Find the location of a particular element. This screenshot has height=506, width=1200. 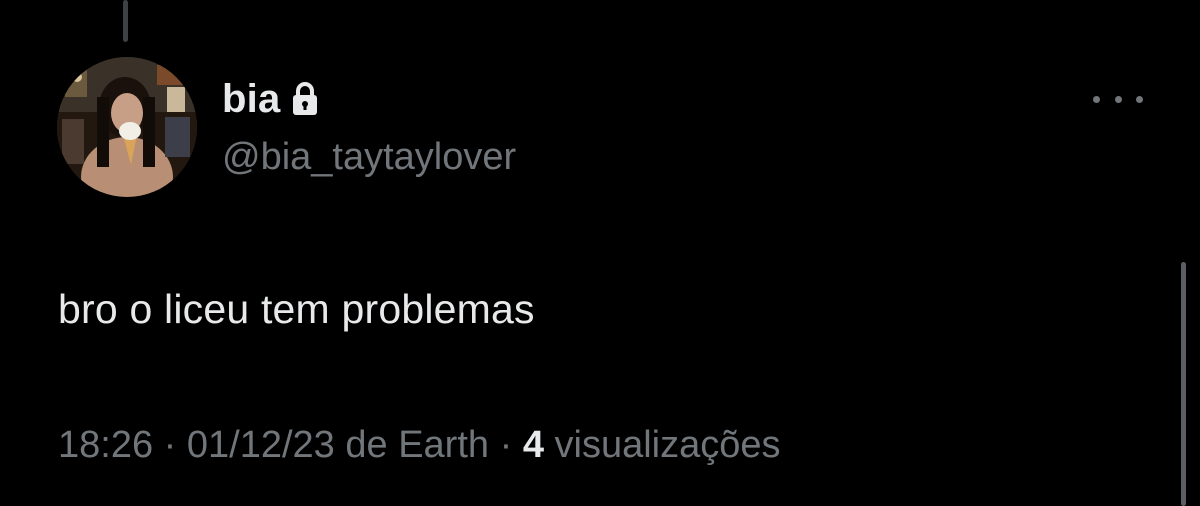

avatar is located at coordinates (127, 127).